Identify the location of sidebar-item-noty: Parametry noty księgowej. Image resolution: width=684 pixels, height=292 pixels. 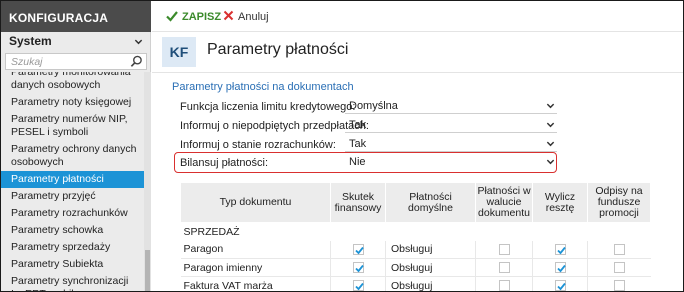
(72, 102).